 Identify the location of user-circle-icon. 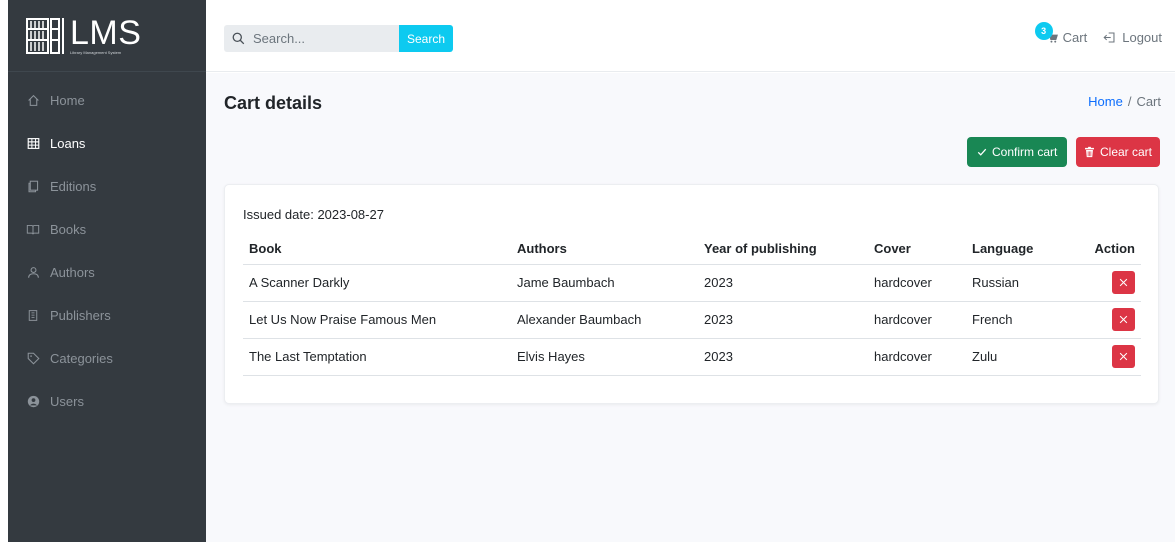
(33, 402).